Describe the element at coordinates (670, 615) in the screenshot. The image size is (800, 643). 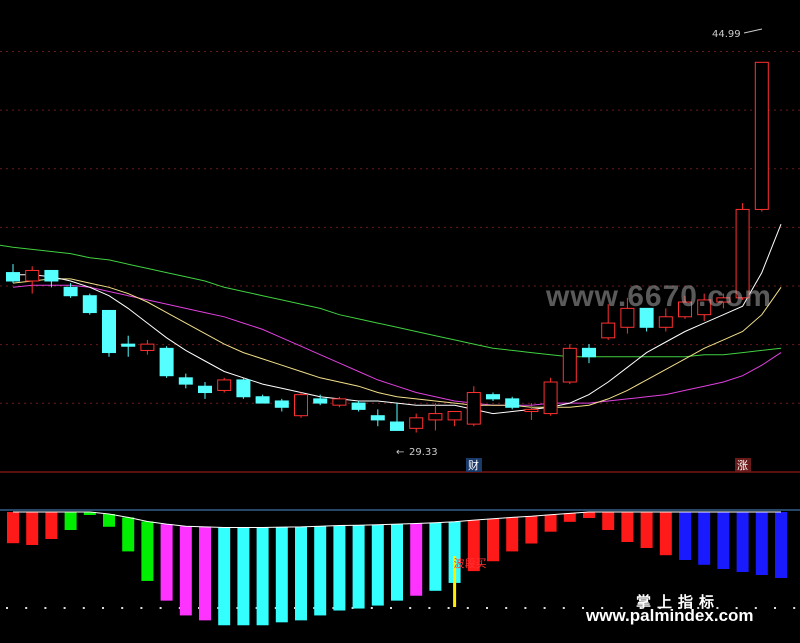
I see `watermark-site: www.palmindex.com` at that location.